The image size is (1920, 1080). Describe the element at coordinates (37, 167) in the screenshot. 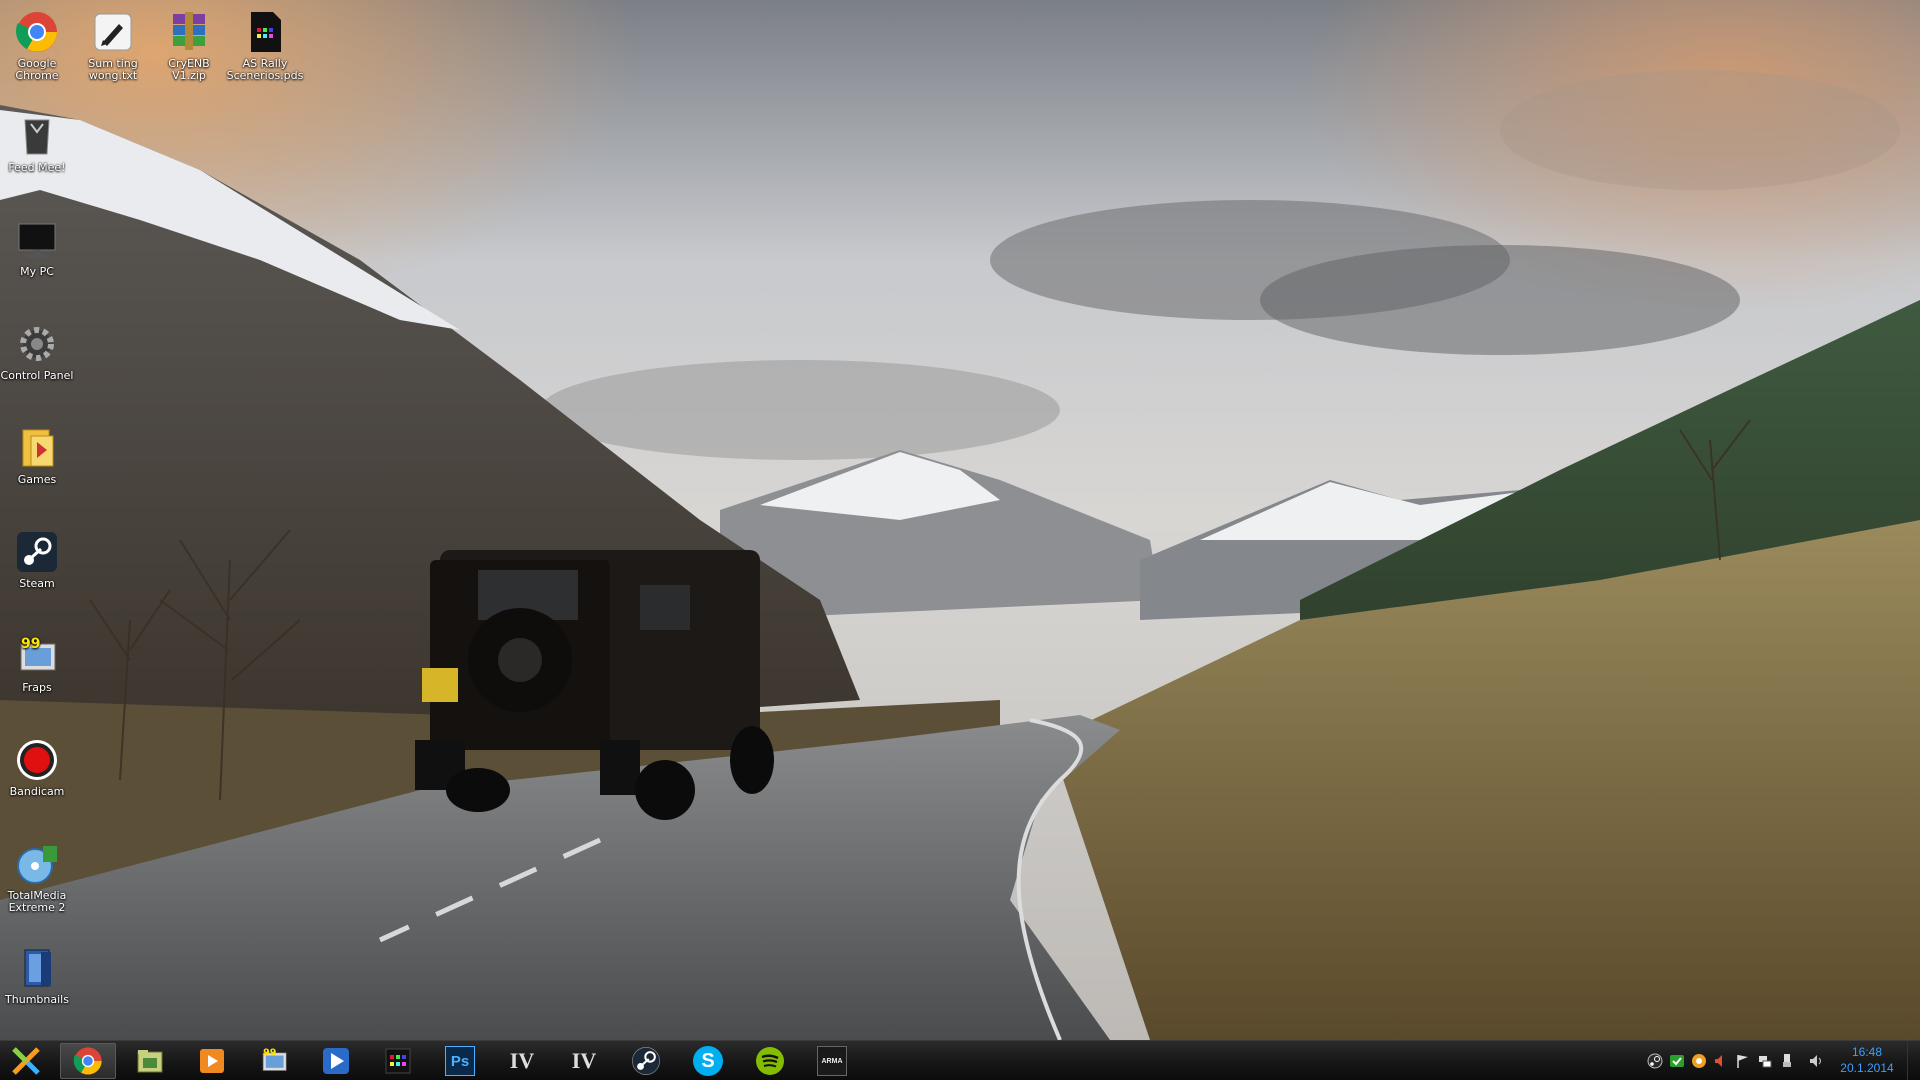

I see `icon-label: Feed Mee!` at that location.